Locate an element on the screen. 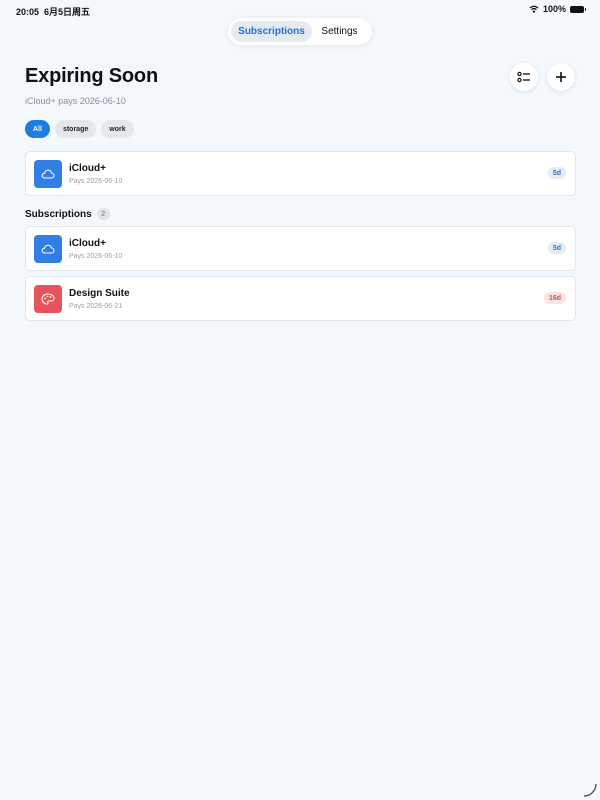 Image resolution: width=600 pixels, height=800 pixels. chip-all: All is located at coordinates (37, 129).